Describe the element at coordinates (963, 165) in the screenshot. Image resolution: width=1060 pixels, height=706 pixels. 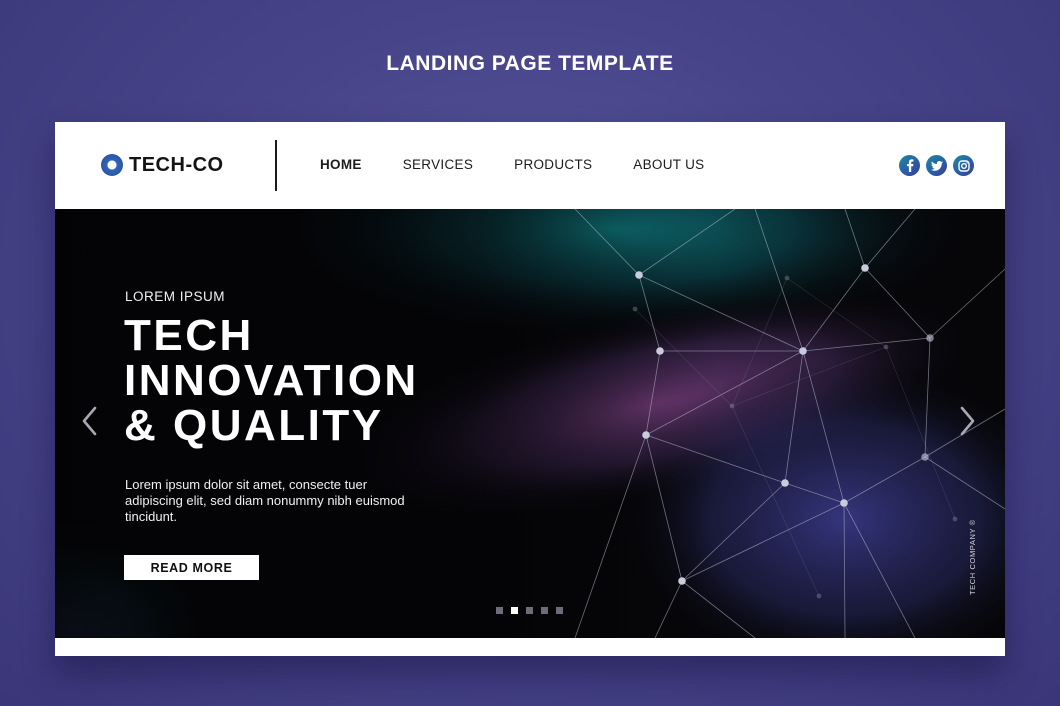
I see `instagram-icon` at that location.